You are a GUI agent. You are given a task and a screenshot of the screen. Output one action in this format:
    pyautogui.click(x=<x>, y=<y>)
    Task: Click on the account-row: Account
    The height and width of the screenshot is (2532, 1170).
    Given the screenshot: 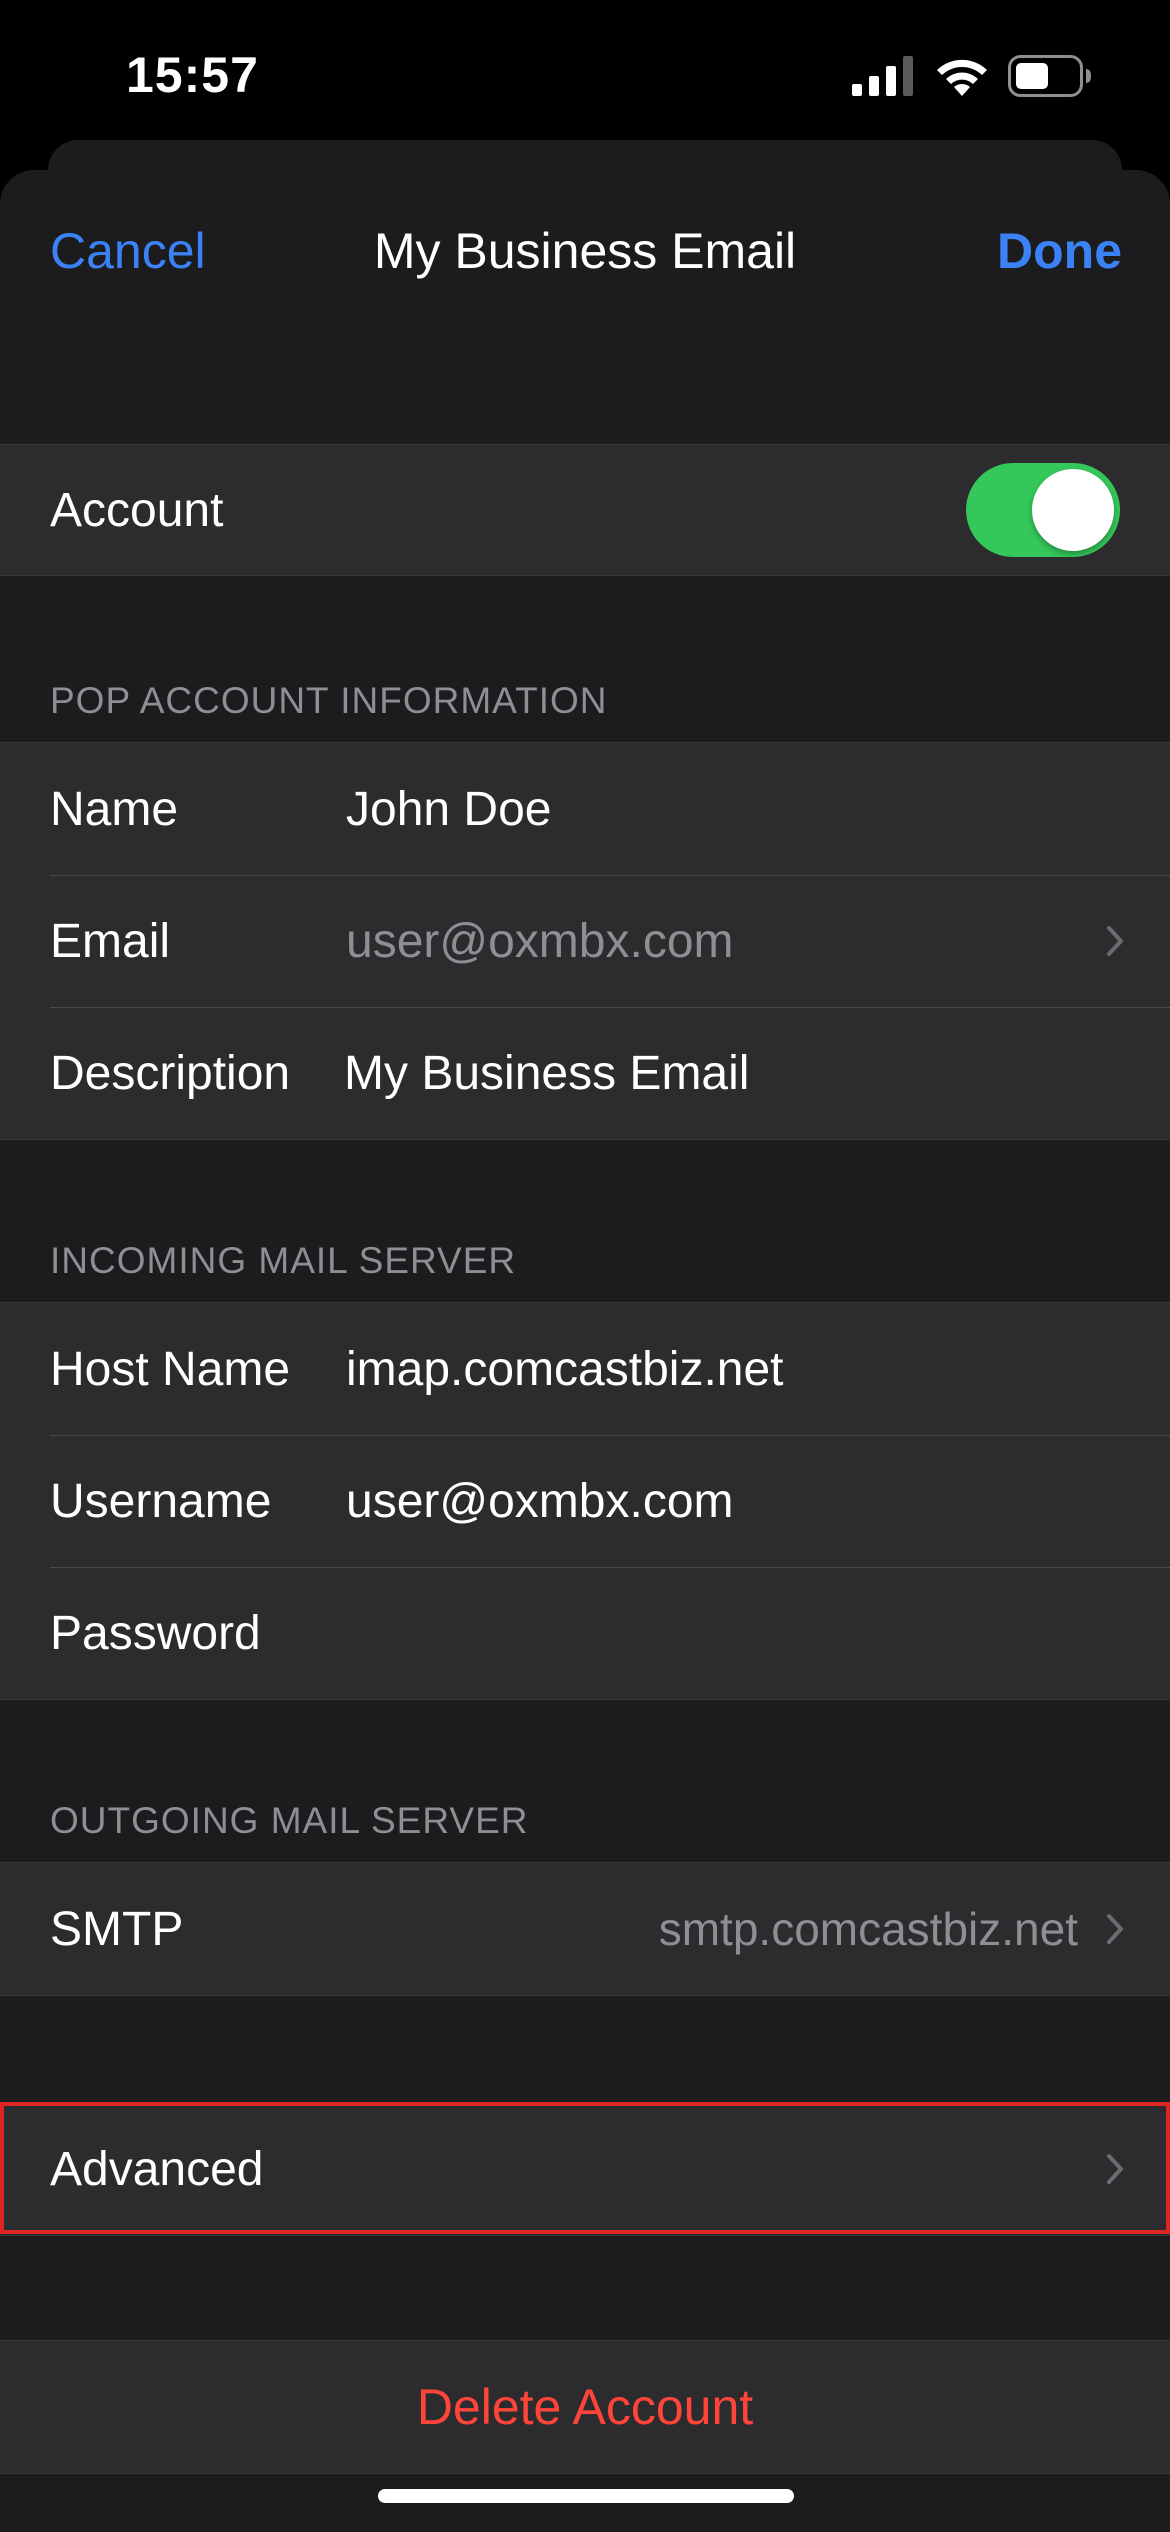 What is the action you would take?
    pyautogui.click(x=585, y=510)
    